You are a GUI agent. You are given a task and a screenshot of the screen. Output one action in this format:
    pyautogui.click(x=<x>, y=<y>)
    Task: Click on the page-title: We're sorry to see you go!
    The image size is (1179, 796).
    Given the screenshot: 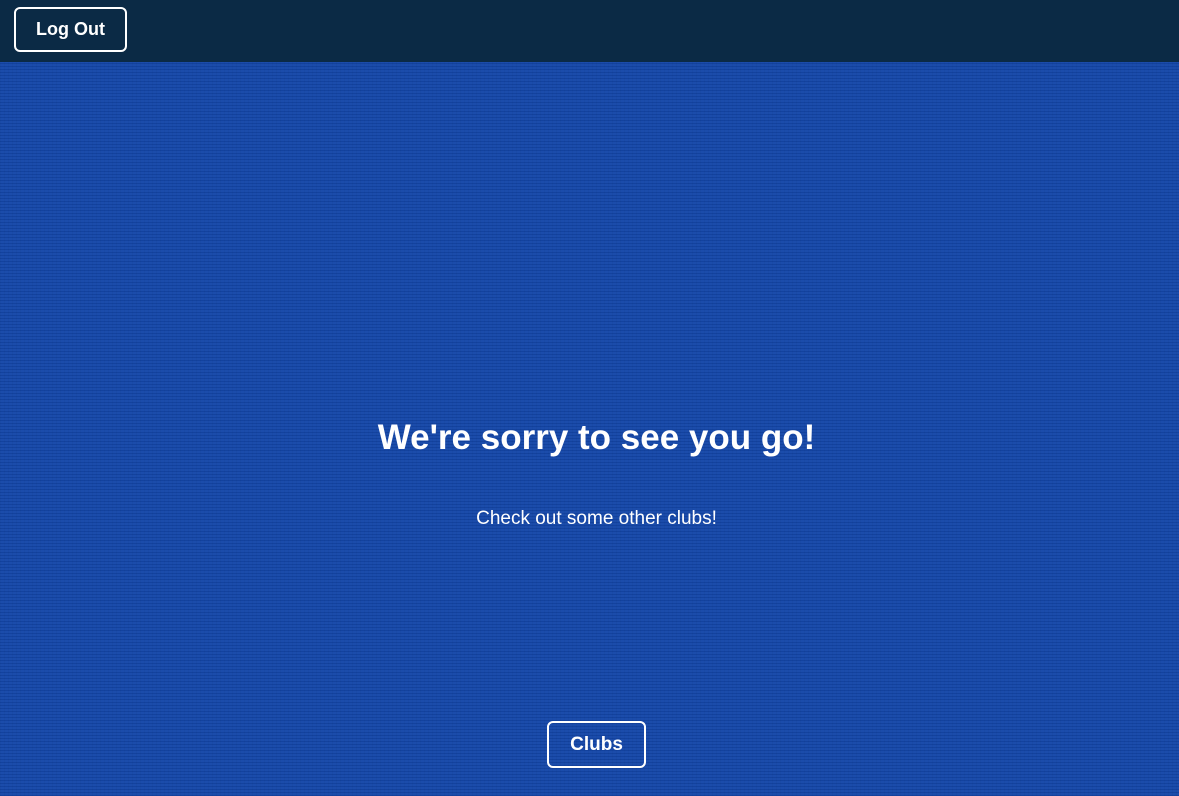 What is the action you would take?
    pyautogui.click(x=596, y=437)
    